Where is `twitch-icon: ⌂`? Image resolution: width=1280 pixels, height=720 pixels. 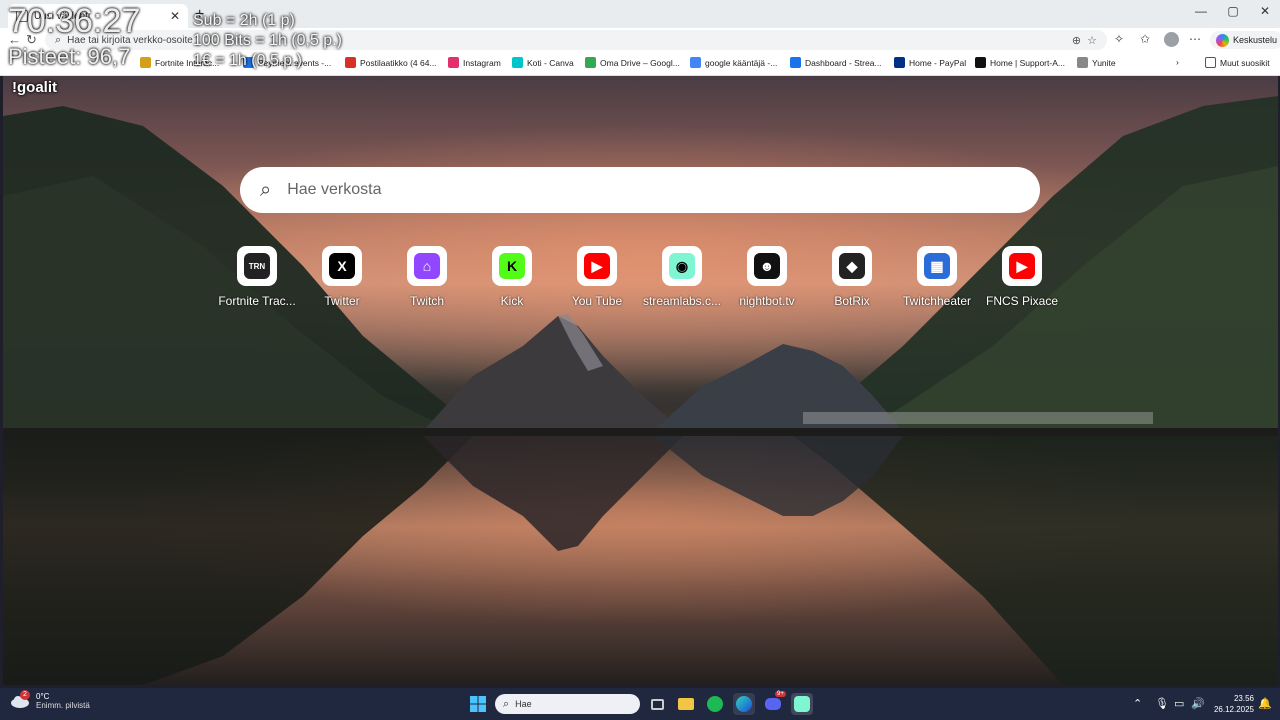
twitch-icon: ⌂ is located at coordinates (427, 266).